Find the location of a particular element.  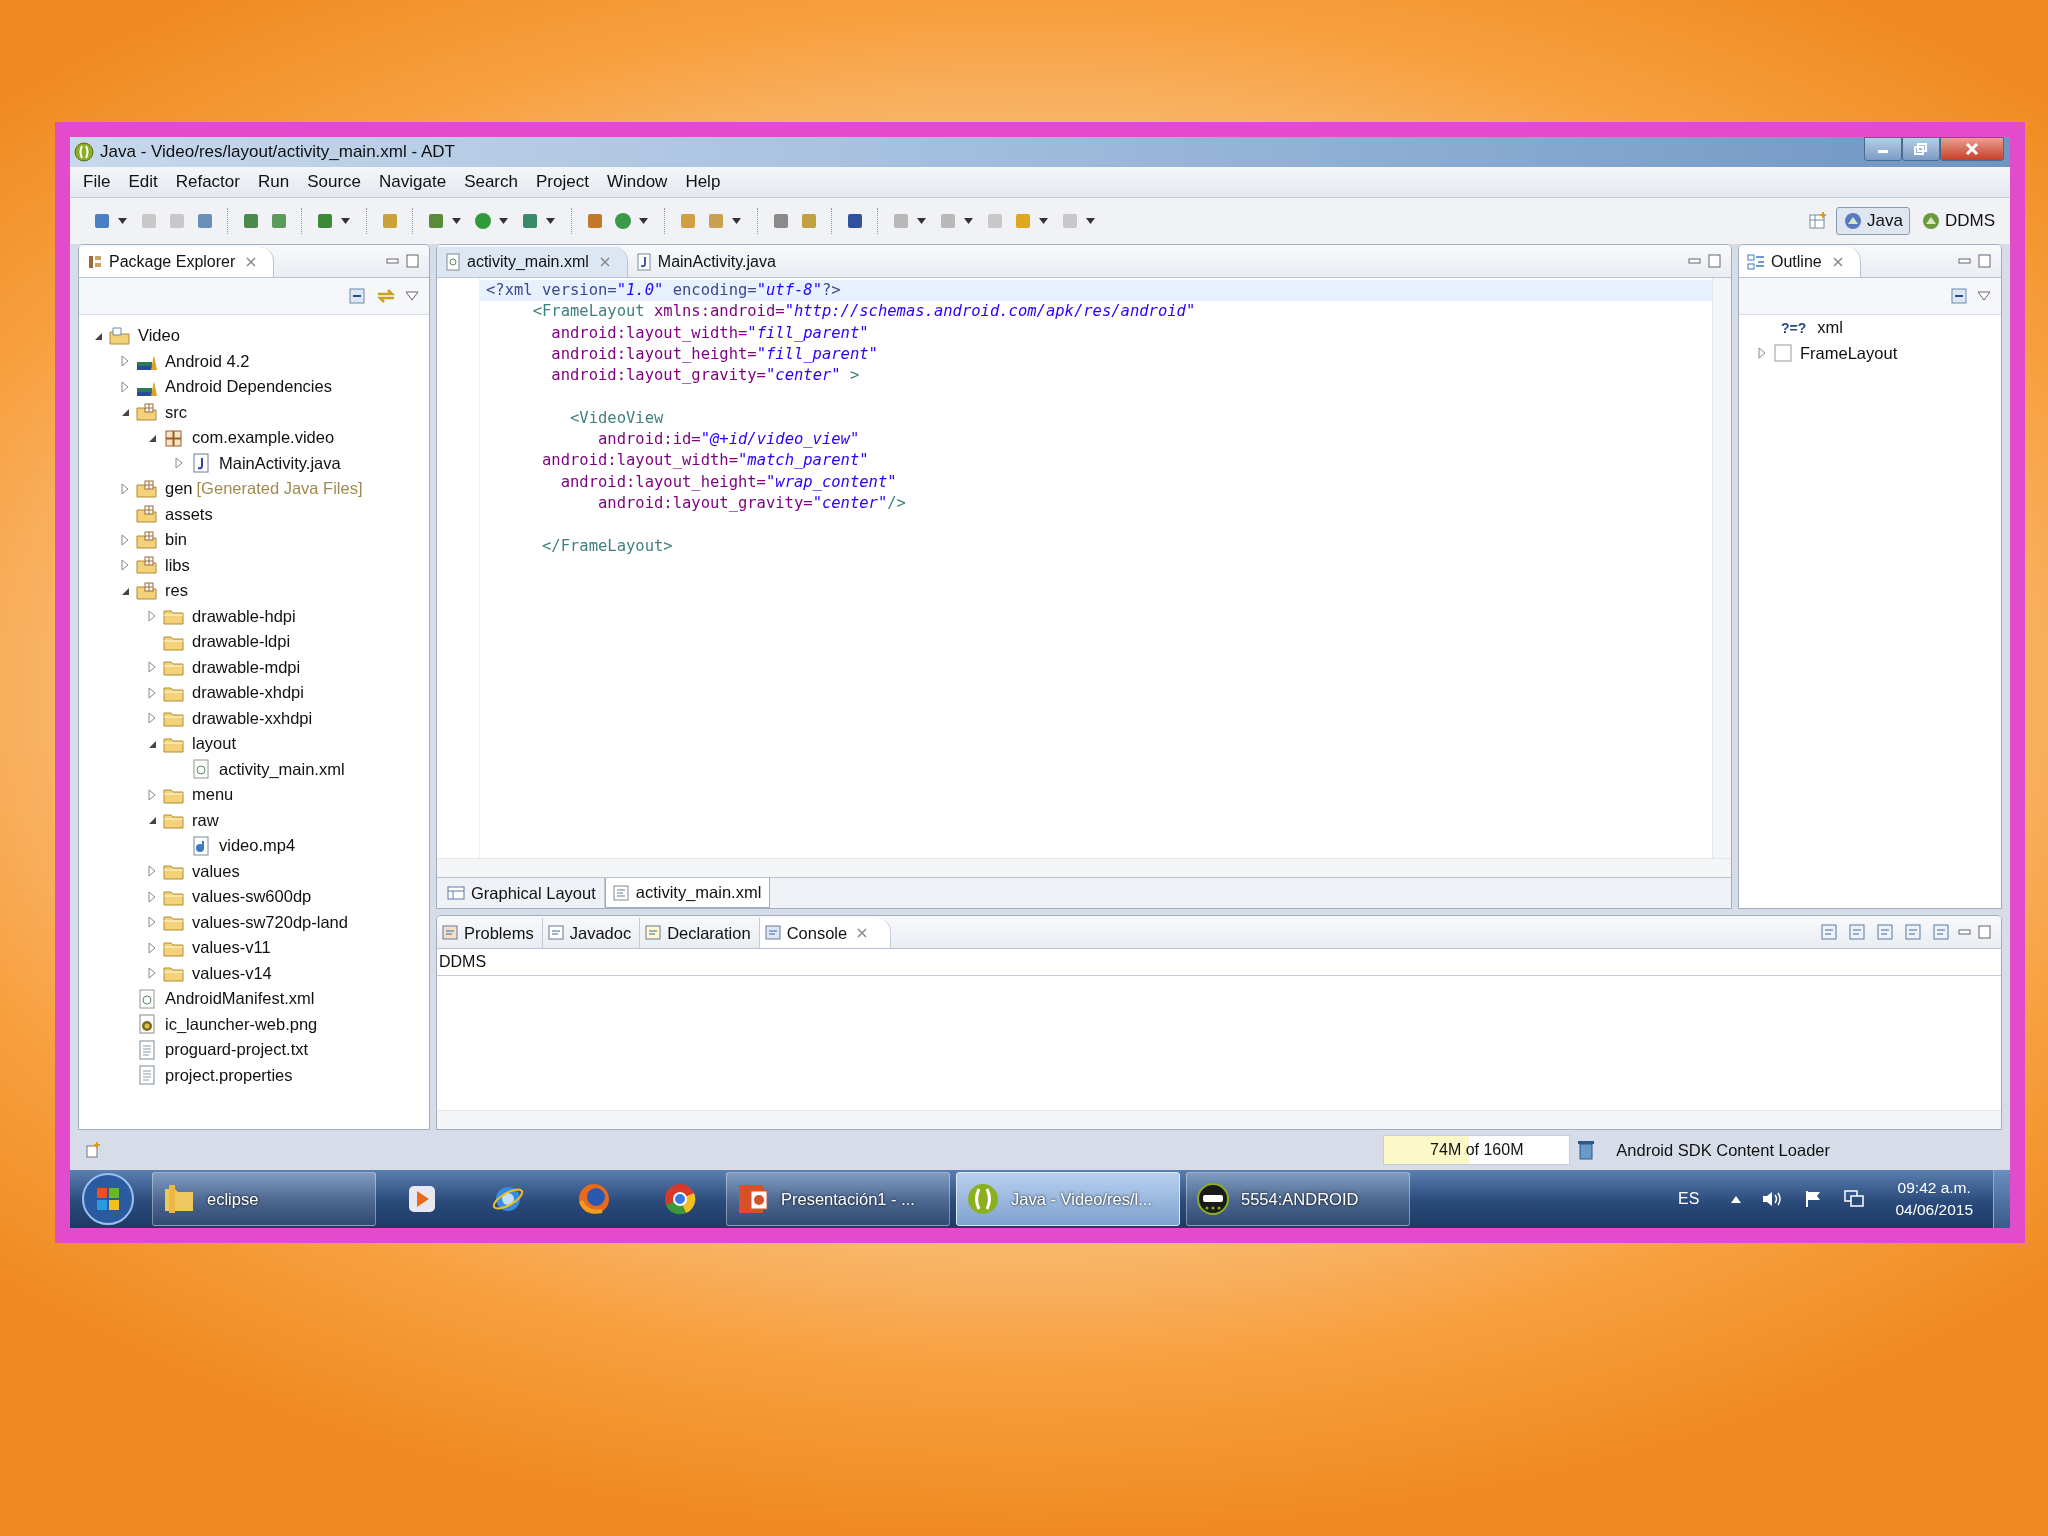

clock-time: 09:42 a.m. is located at coordinates (1934, 1188).